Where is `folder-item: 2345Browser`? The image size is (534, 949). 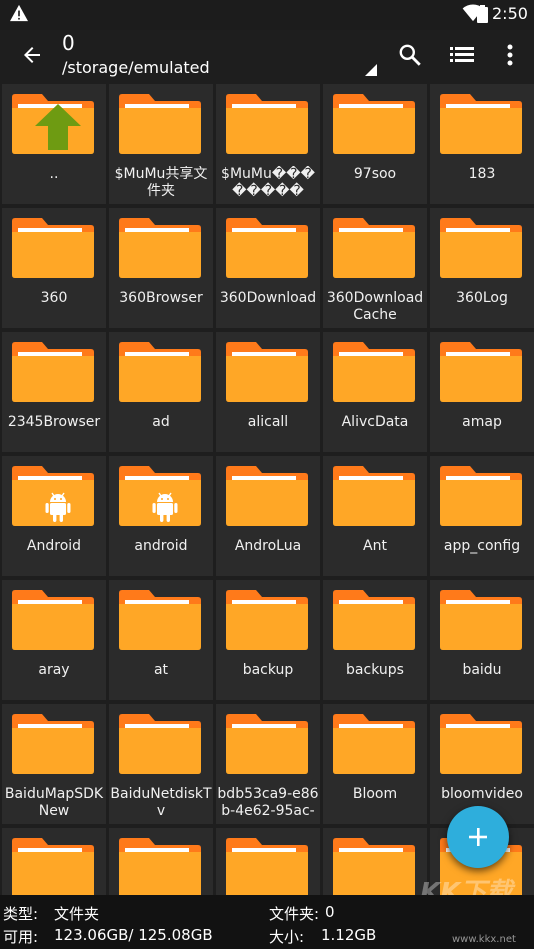 folder-item: 2345Browser is located at coordinates (54, 392).